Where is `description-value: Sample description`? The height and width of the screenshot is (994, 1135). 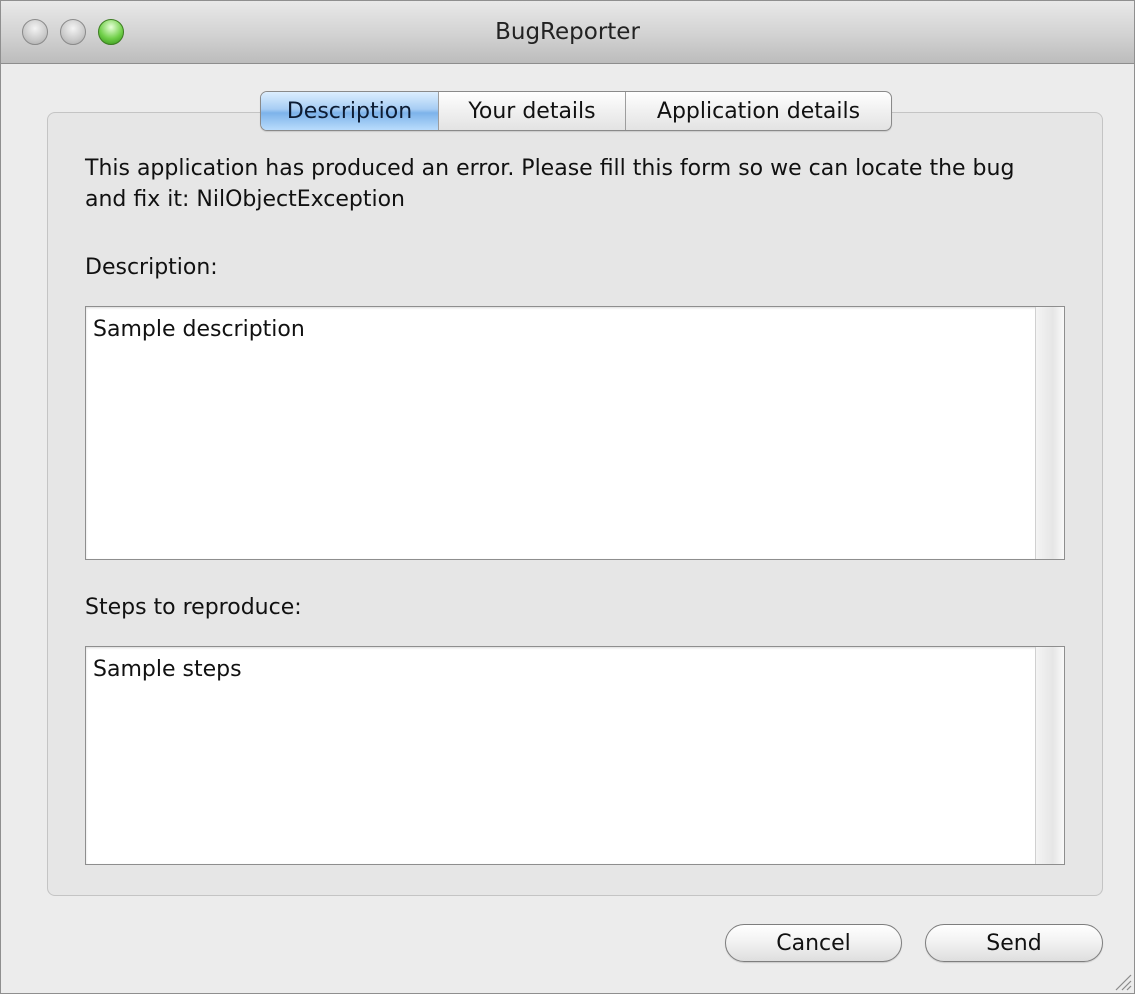 description-value: Sample description is located at coordinates (199, 329).